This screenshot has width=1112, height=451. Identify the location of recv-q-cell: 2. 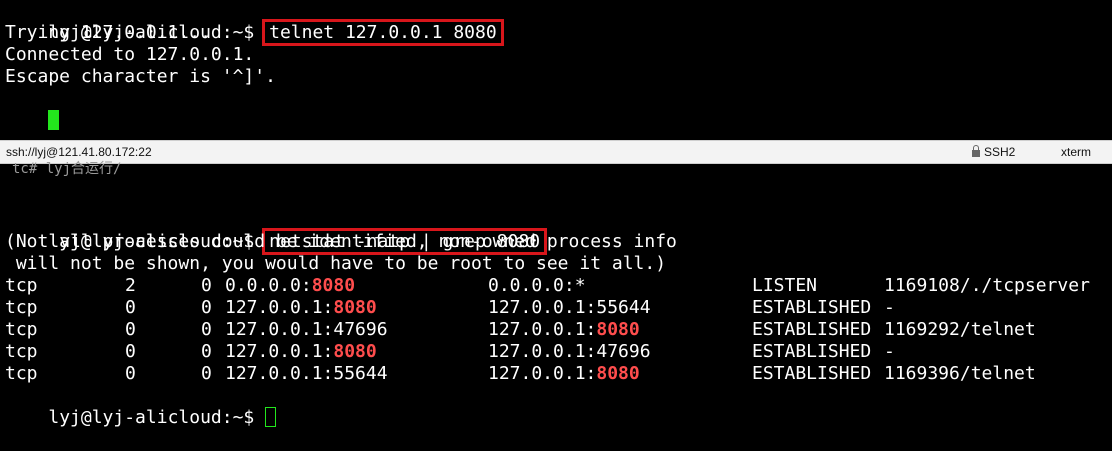
(130, 285).